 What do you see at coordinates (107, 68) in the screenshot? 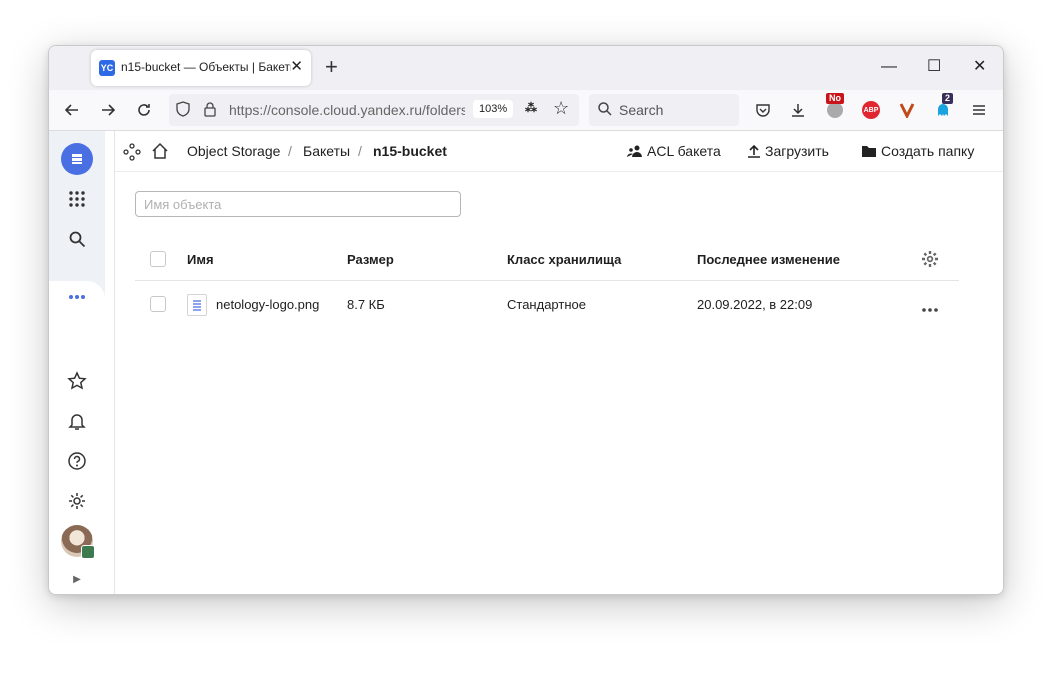
I see `yandex-cloud-favicon: YC` at bounding box center [107, 68].